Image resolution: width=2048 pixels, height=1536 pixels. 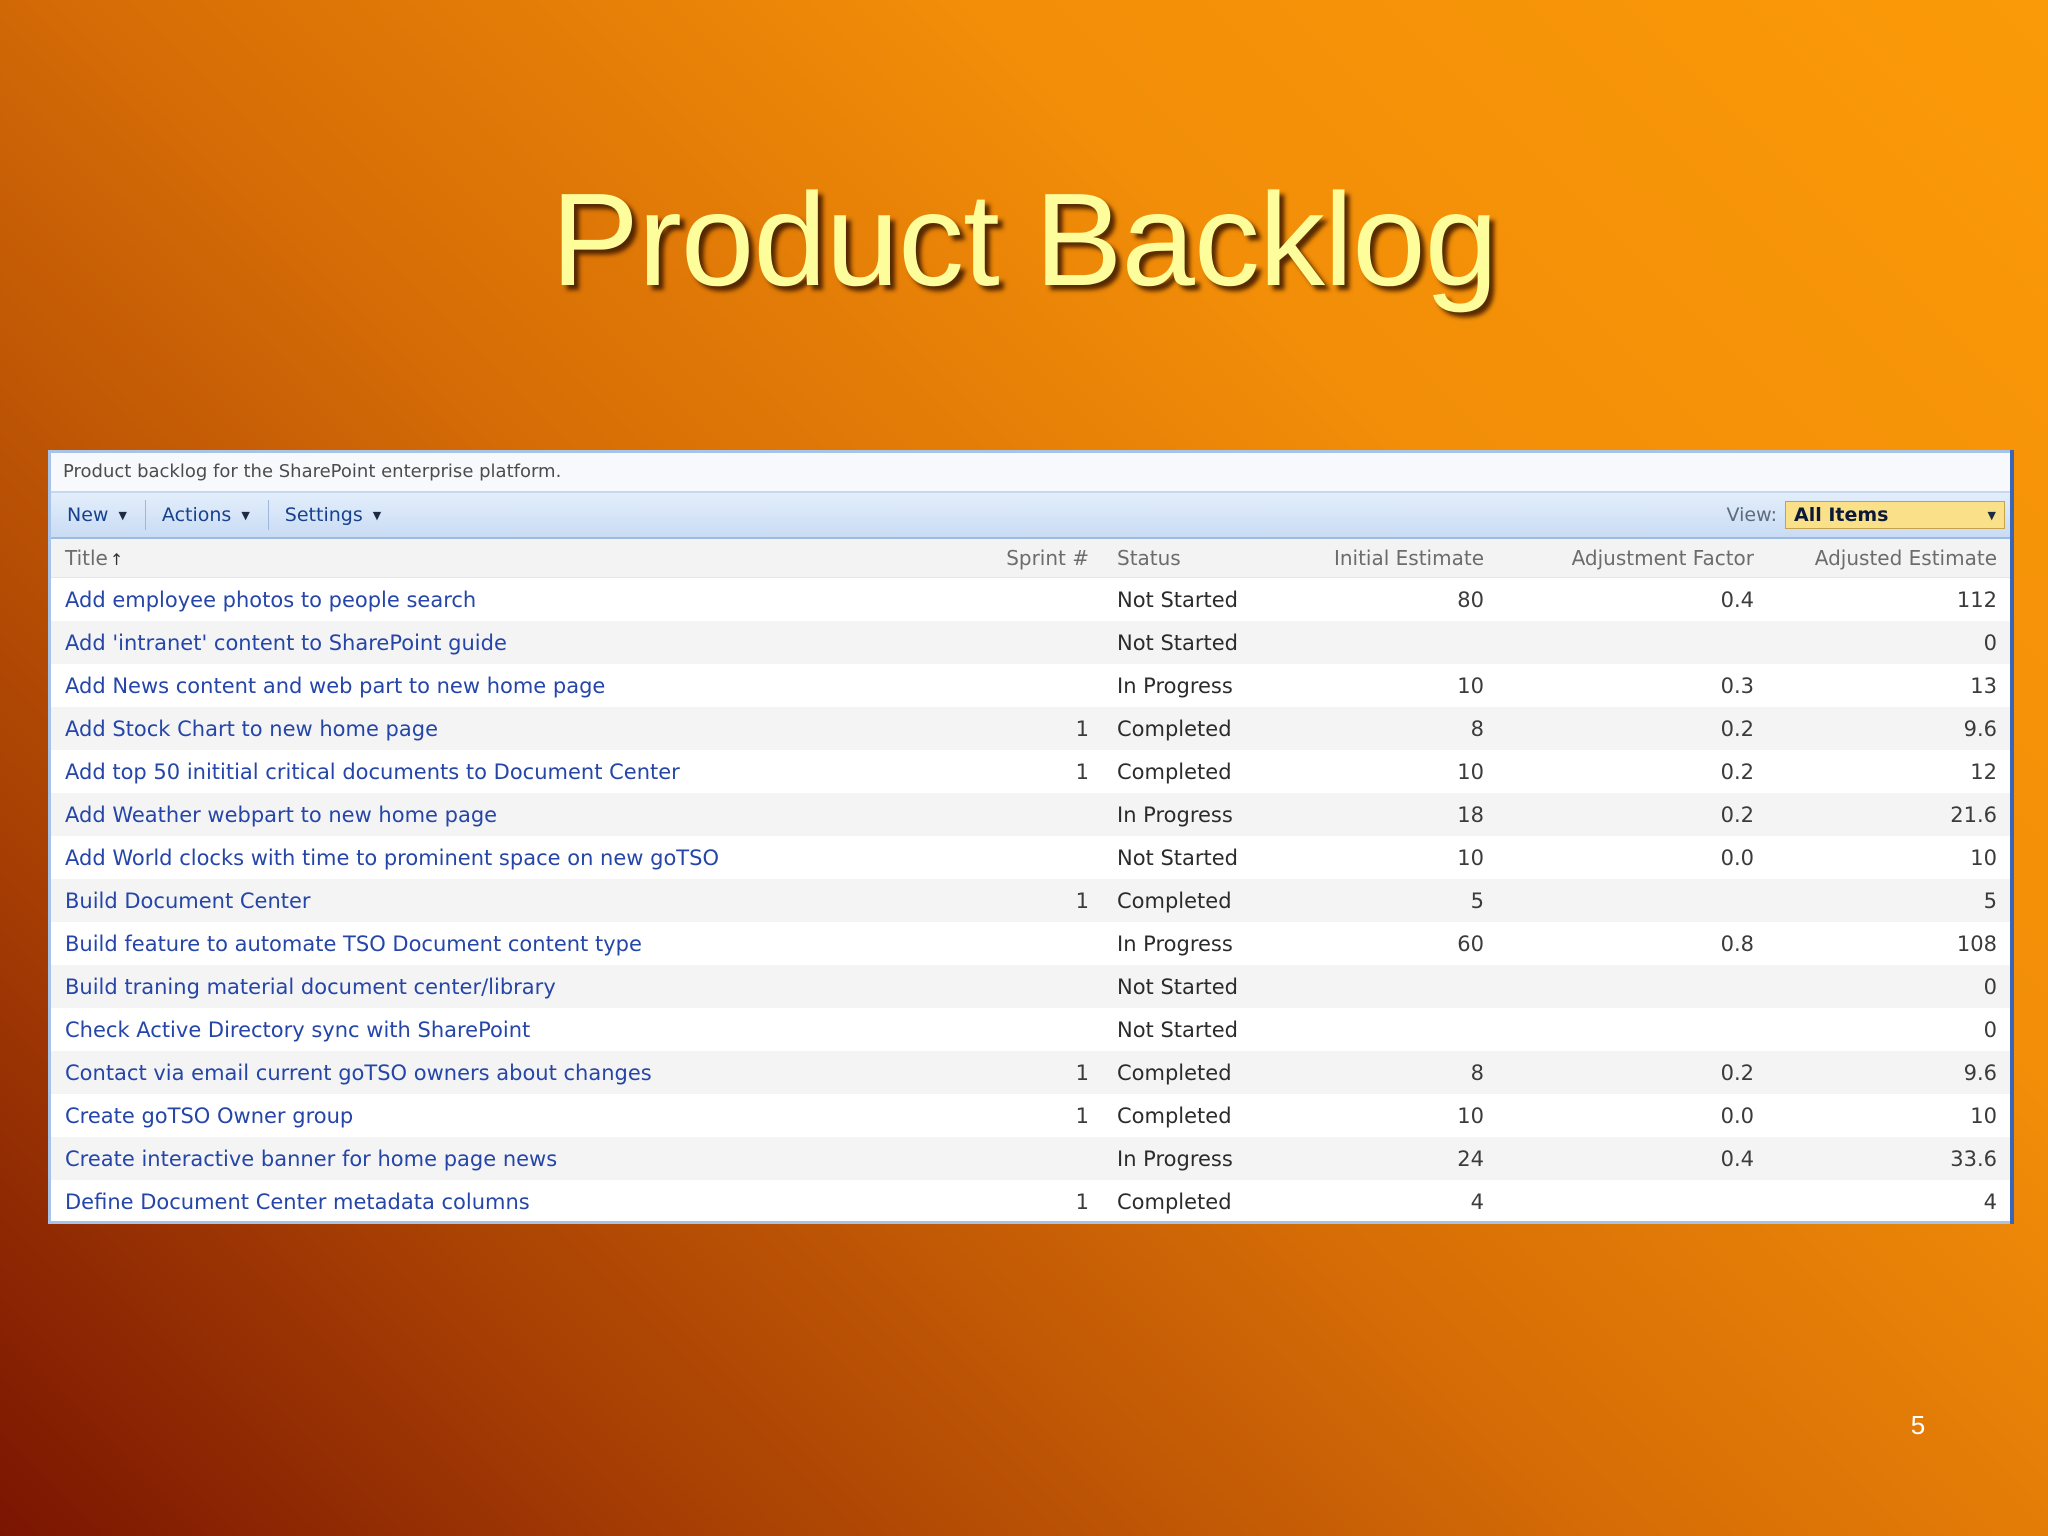 I want to click on actions-menu-button: Actions ▼, so click(x=207, y=515).